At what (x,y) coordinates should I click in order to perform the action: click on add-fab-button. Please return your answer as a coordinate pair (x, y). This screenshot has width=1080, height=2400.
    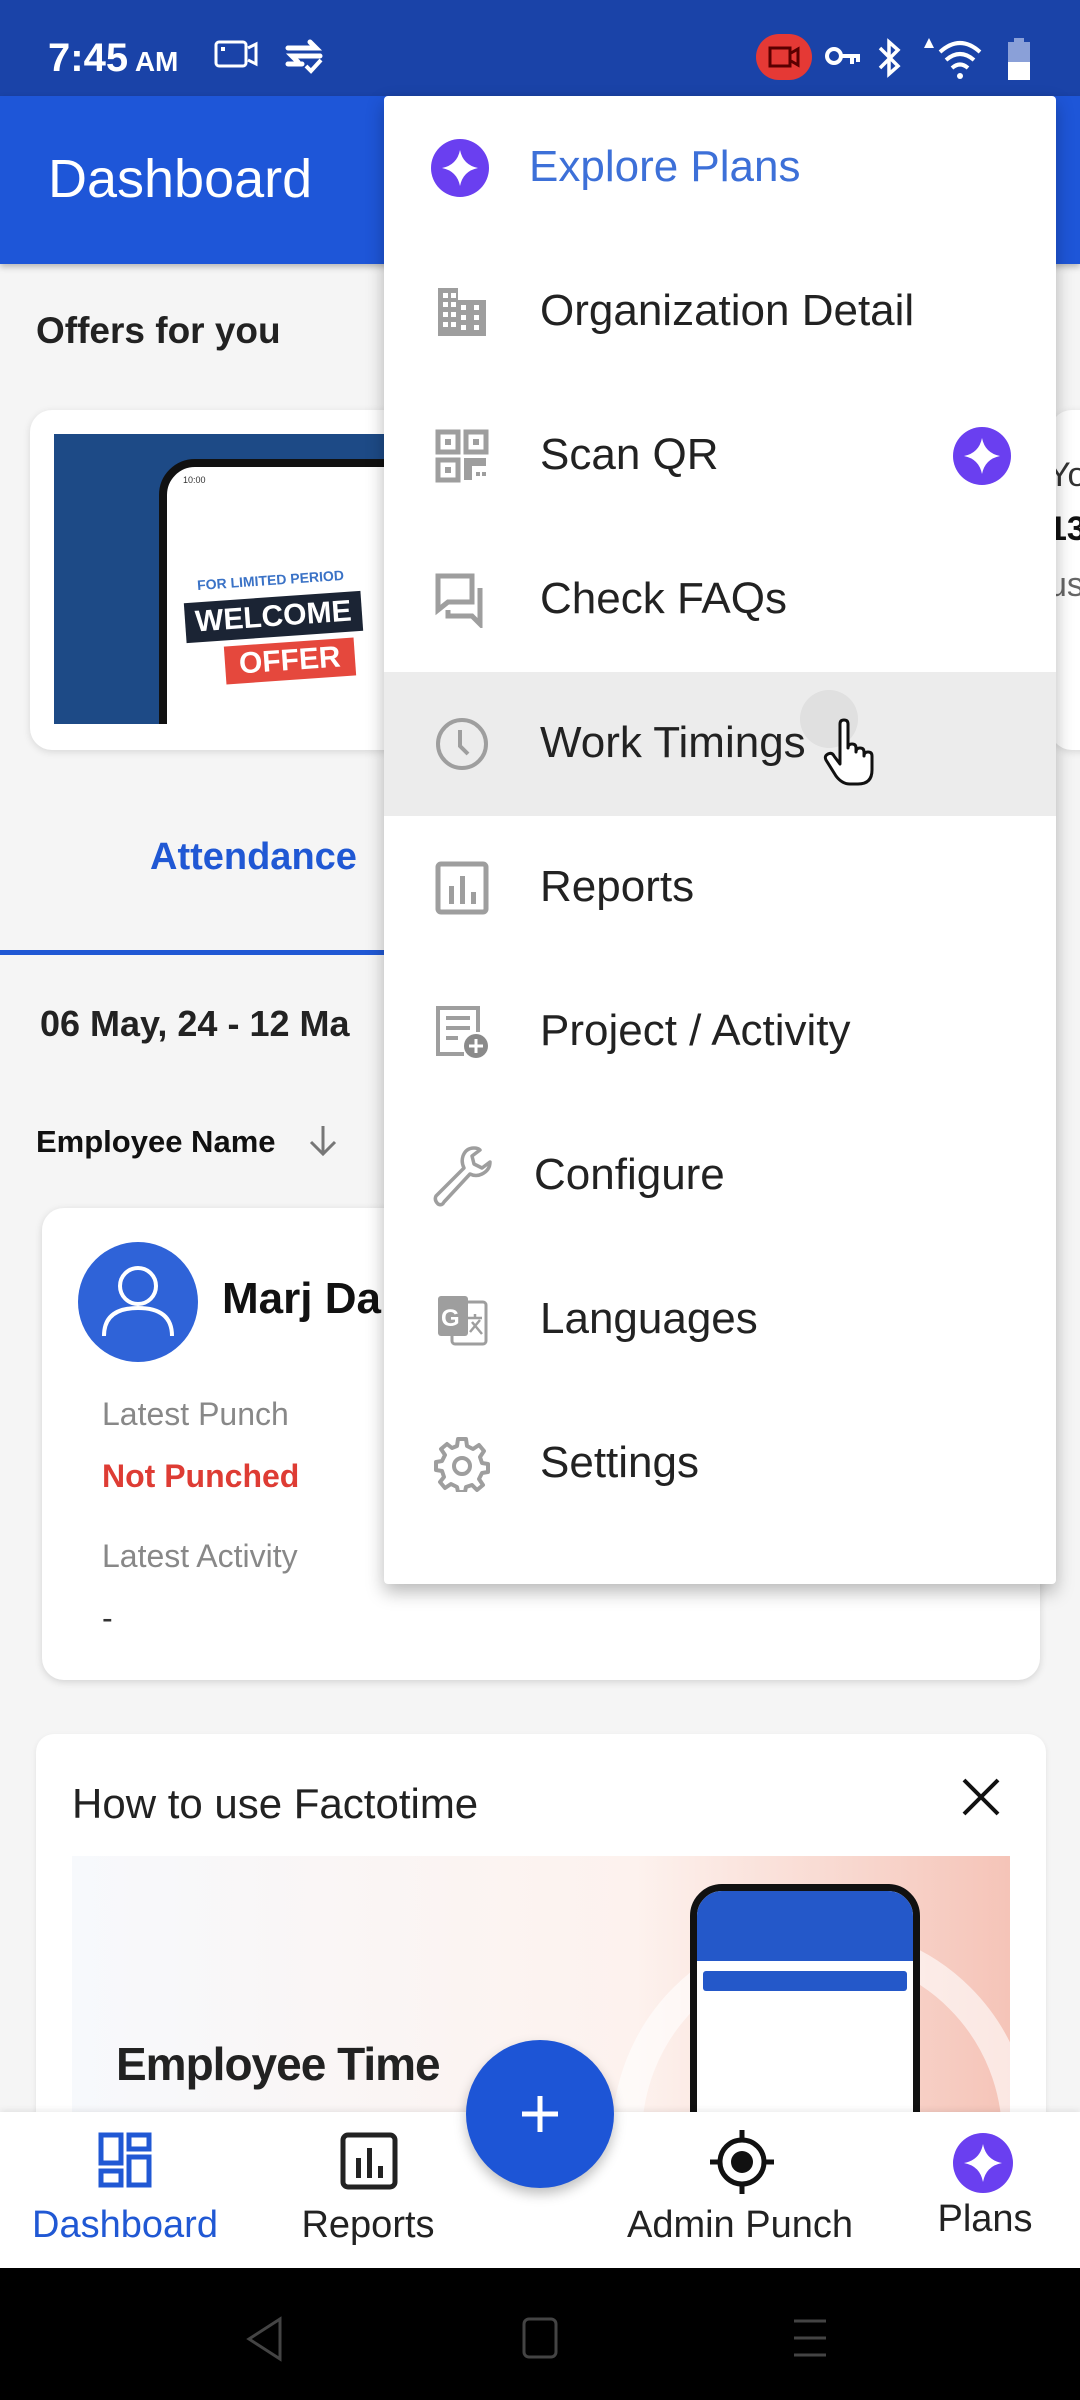
    Looking at the image, I should click on (540, 2114).